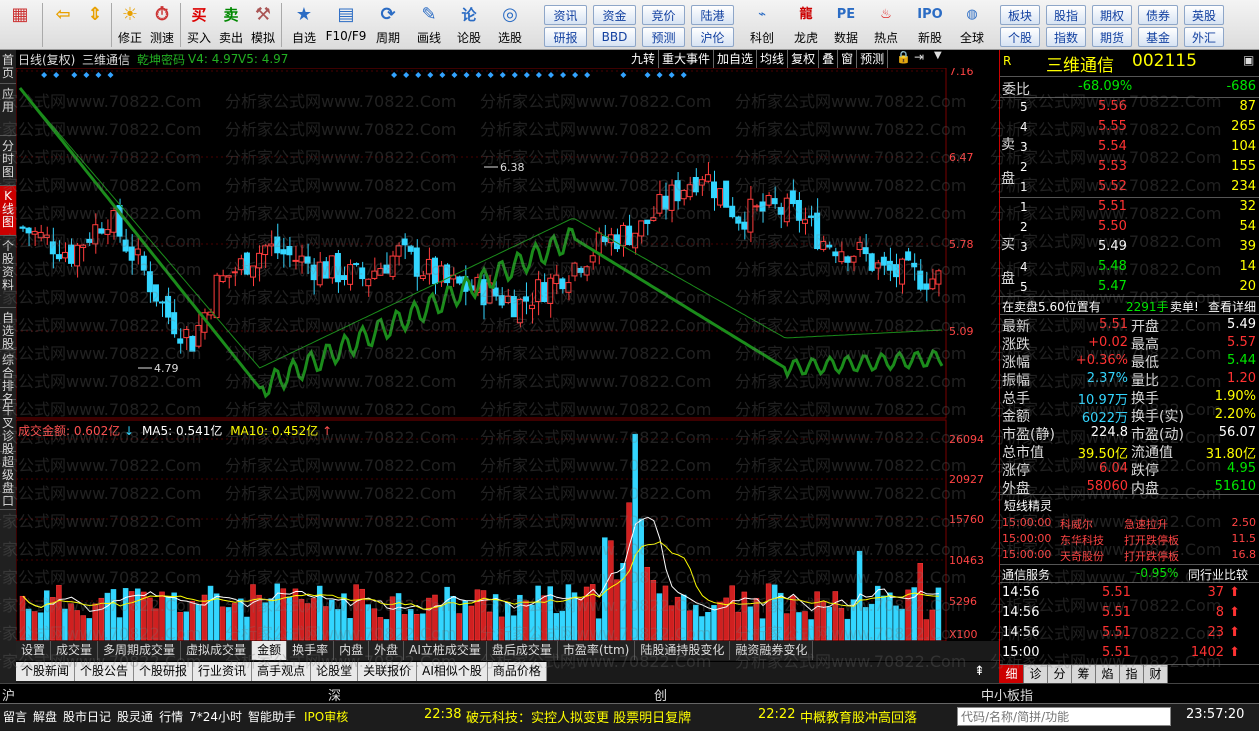 The width and height of the screenshot is (1259, 731). Describe the element at coordinates (1066, 37) in the screenshot. I see `chip-toolbar.chips2_row2-1: 指数` at that location.